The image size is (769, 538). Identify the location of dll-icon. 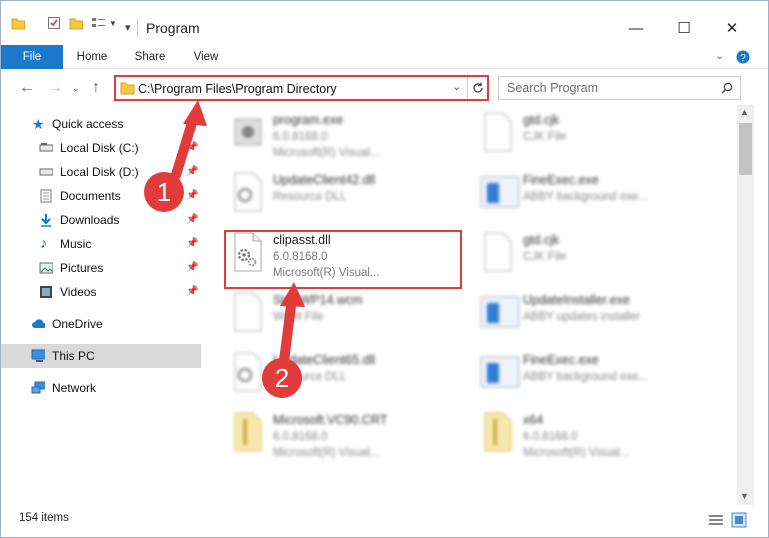
(248, 372).